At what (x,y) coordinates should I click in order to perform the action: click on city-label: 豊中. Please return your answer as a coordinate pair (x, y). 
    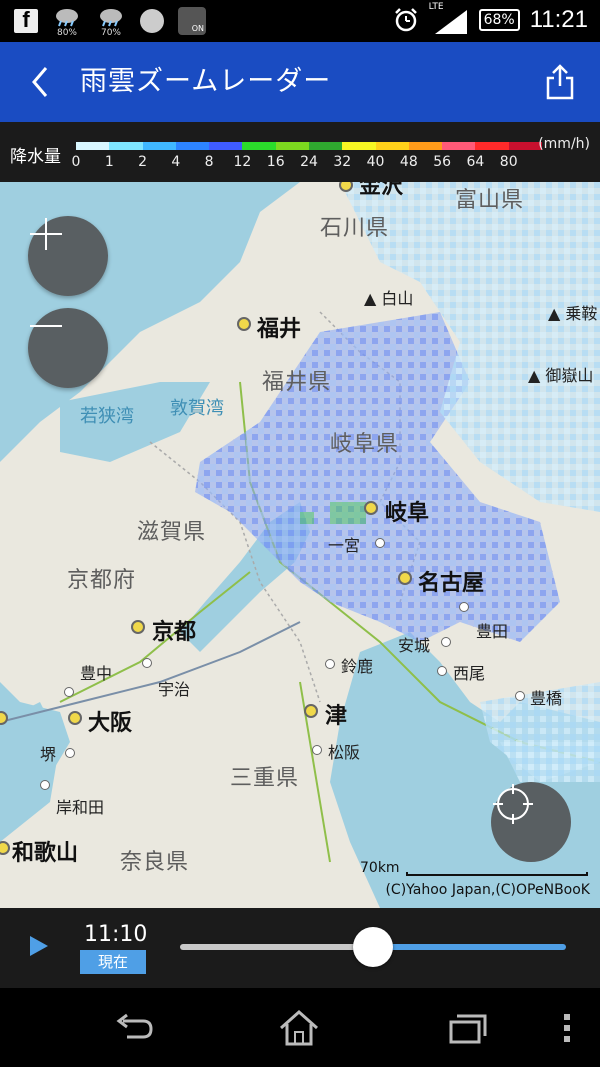
    Looking at the image, I should click on (96, 673).